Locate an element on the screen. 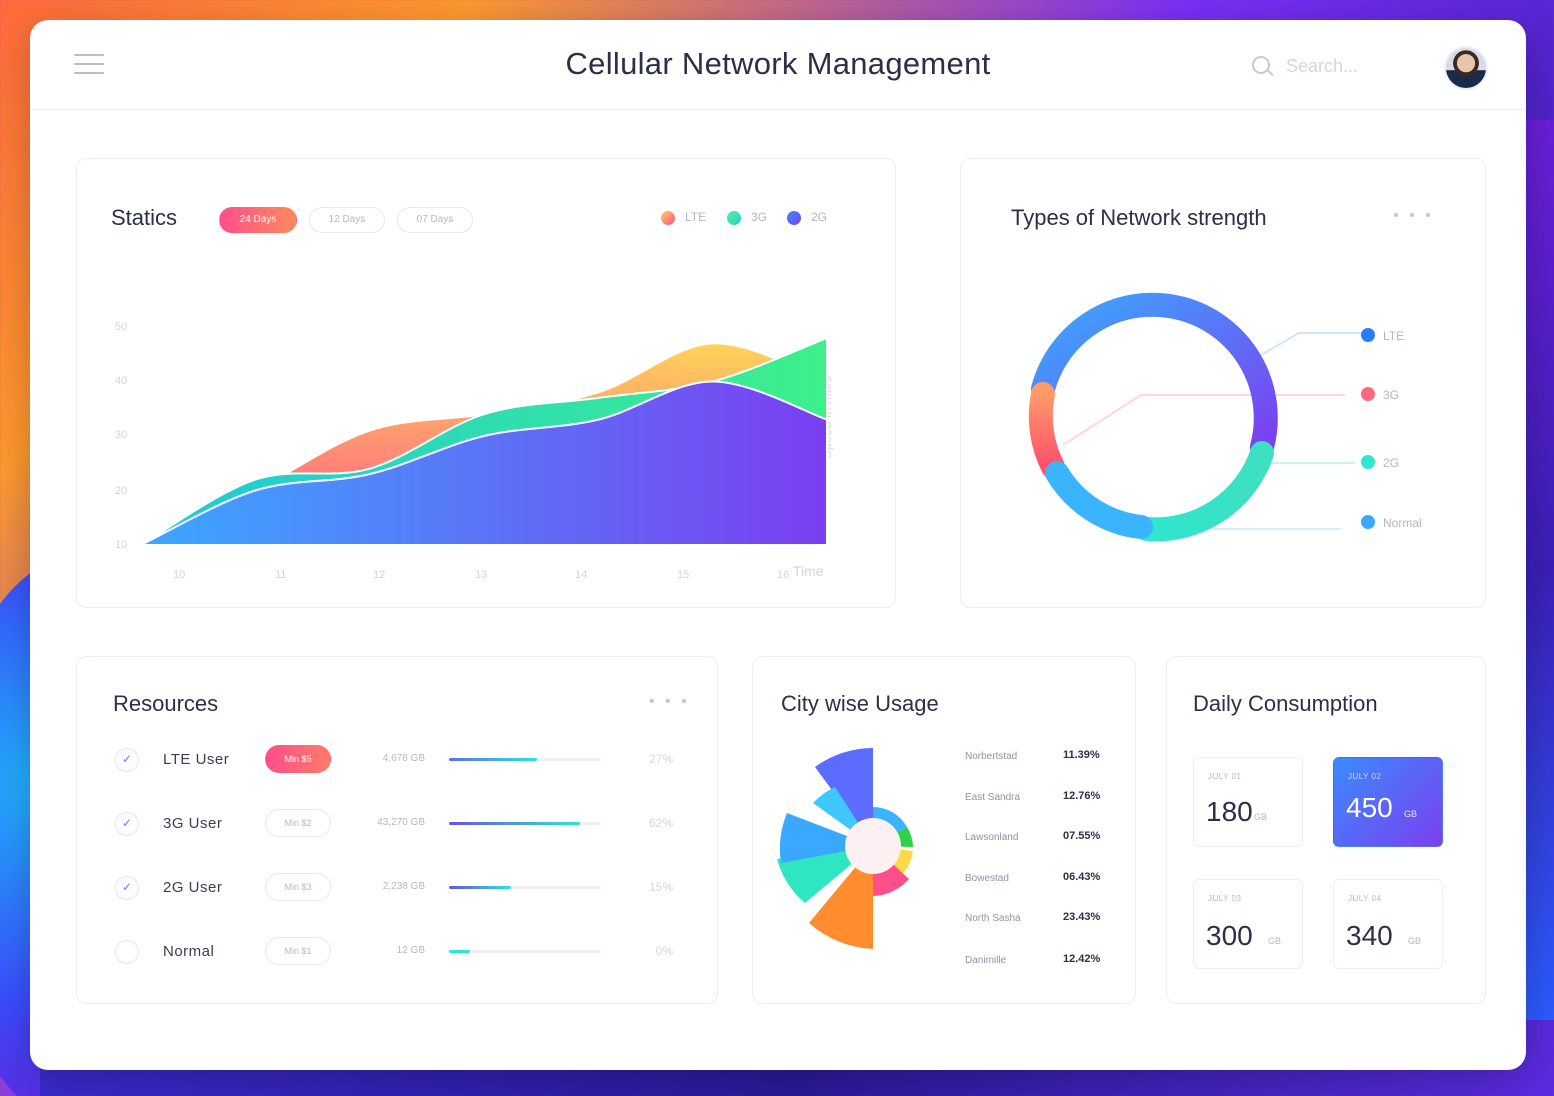 The height and width of the screenshot is (1096, 1554). city-value: 12.42% is located at coordinates (1082, 959).